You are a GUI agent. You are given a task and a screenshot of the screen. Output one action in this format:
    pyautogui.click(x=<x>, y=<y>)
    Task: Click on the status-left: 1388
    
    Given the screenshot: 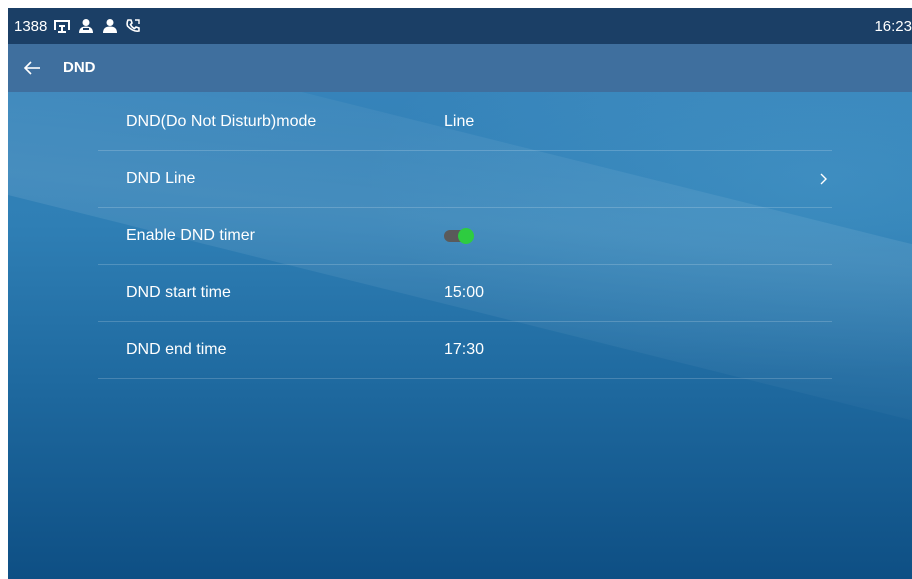 What is the action you would take?
    pyautogui.click(x=77, y=26)
    